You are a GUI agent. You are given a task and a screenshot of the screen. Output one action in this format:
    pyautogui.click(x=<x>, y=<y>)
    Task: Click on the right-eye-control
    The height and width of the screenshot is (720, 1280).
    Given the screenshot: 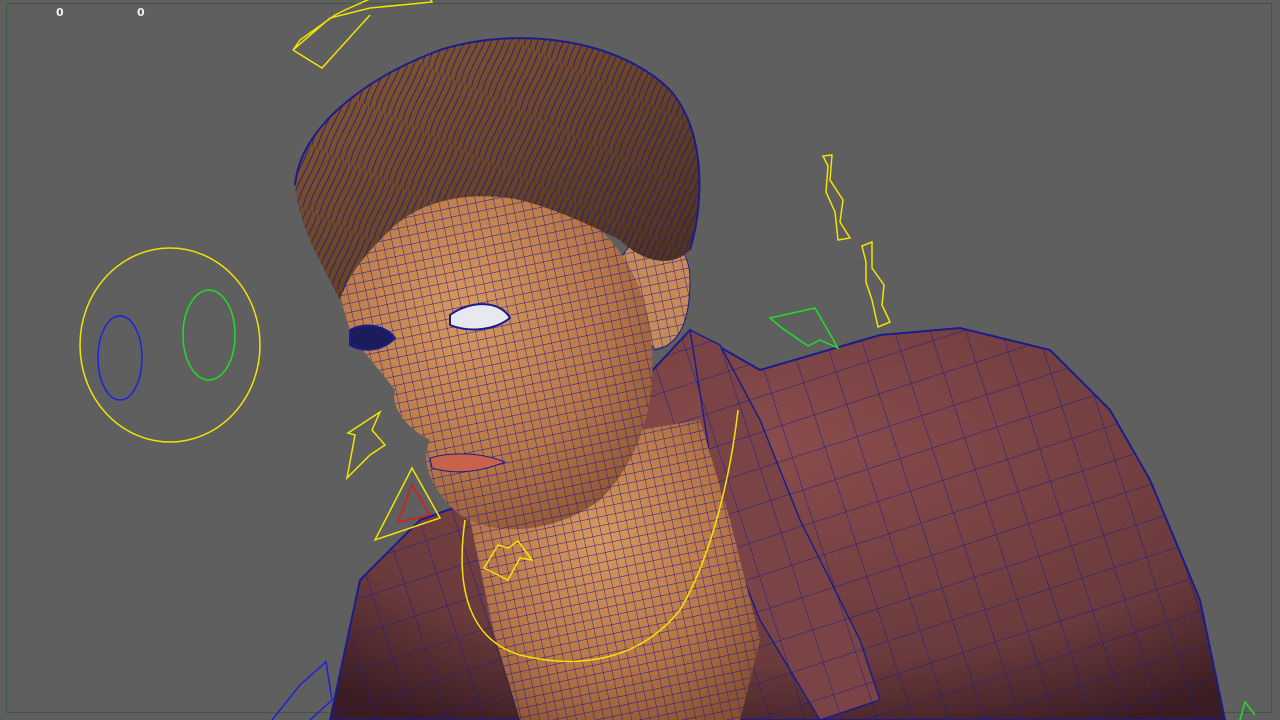 What is the action you would take?
    pyautogui.click(x=209, y=335)
    